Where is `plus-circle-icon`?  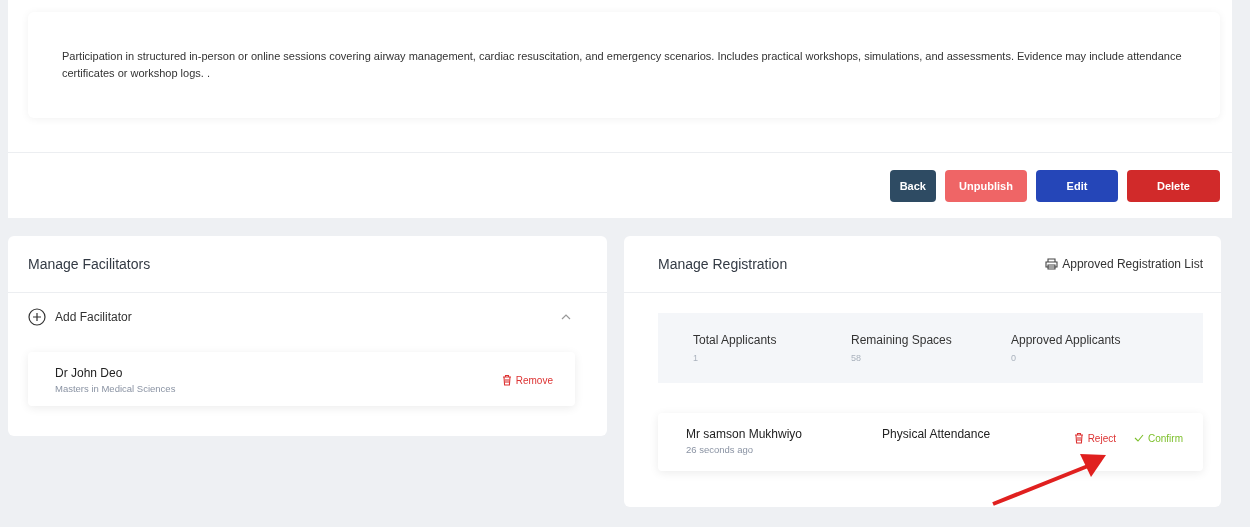 plus-circle-icon is located at coordinates (37, 317).